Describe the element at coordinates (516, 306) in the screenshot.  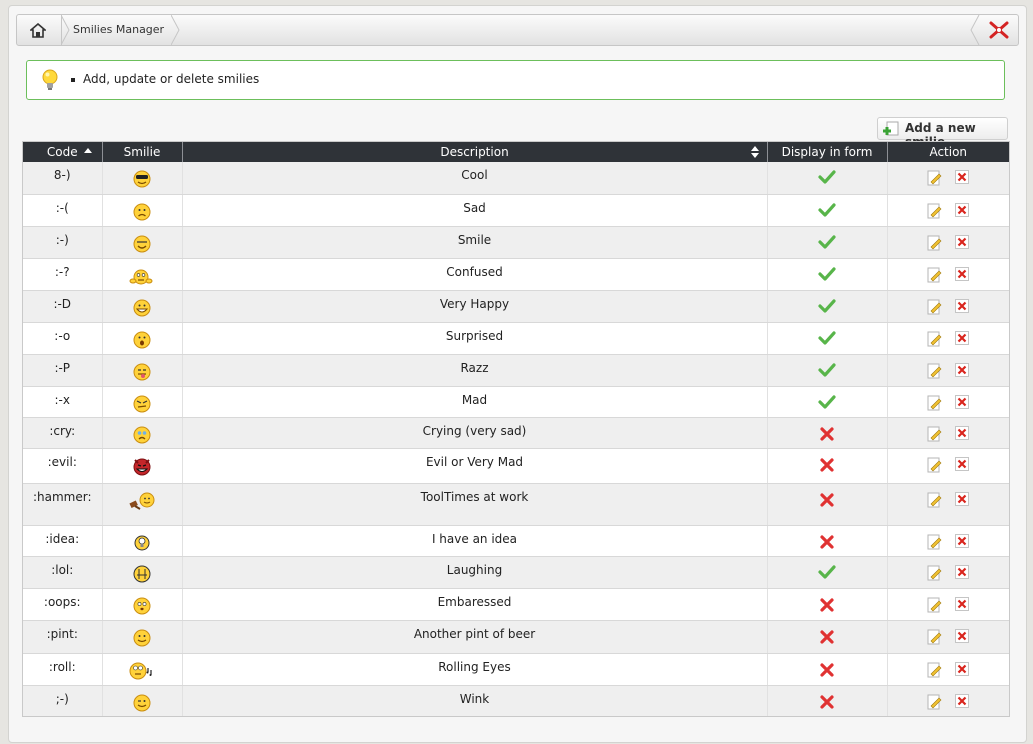
I see `table-row: :-D Very Happy` at that location.